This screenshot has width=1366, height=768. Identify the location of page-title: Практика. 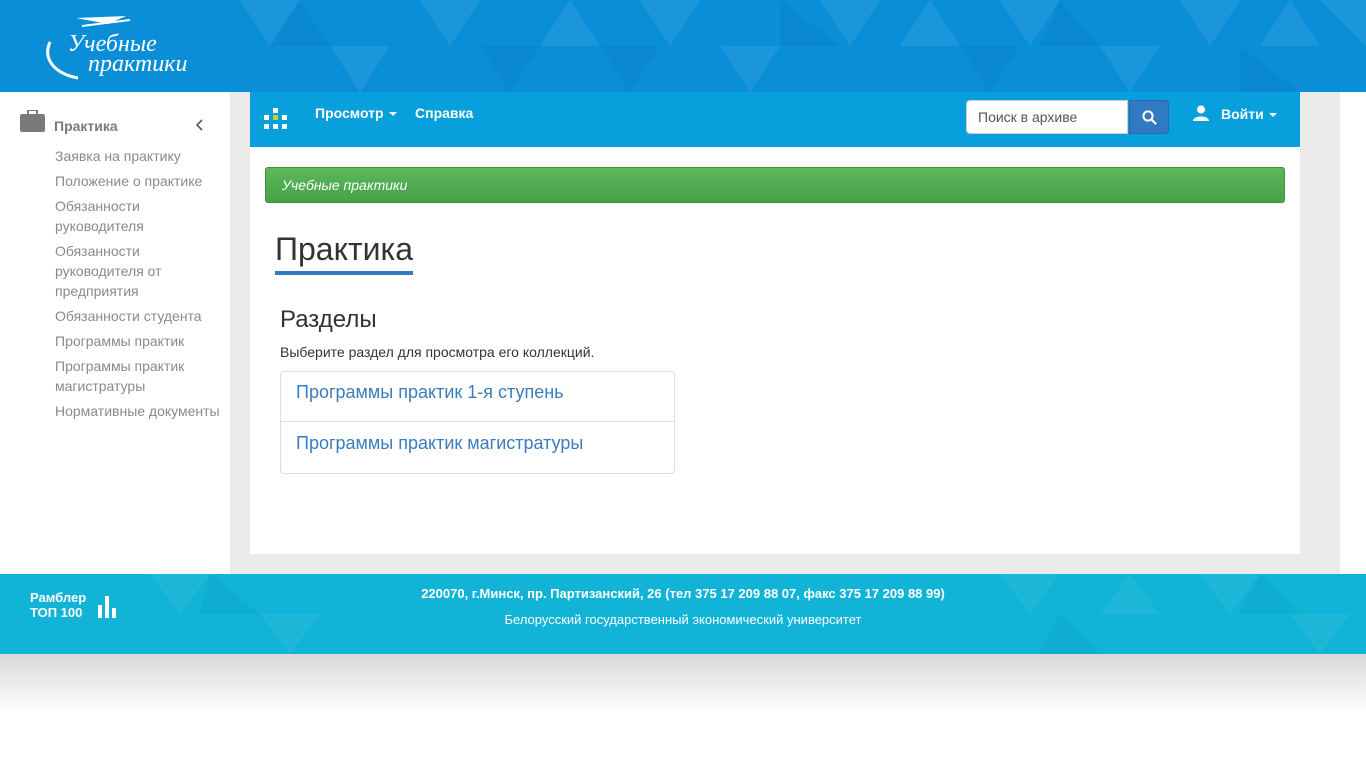
(344, 252).